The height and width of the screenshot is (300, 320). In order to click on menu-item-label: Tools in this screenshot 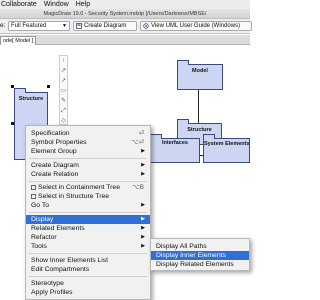, I will do `click(39, 246)`.